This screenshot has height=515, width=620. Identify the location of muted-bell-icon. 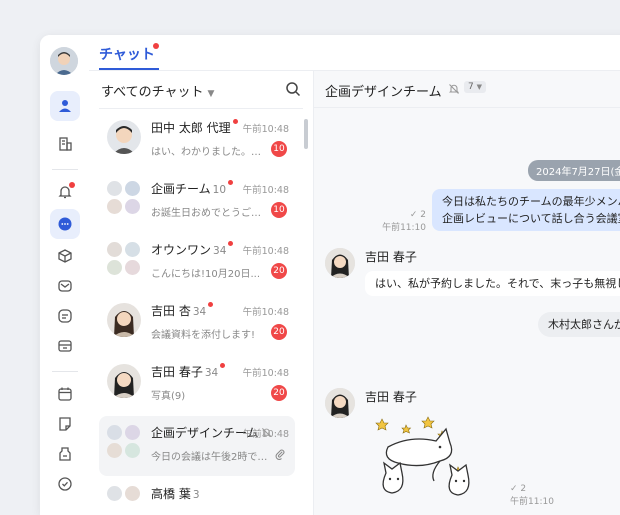
(454, 89).